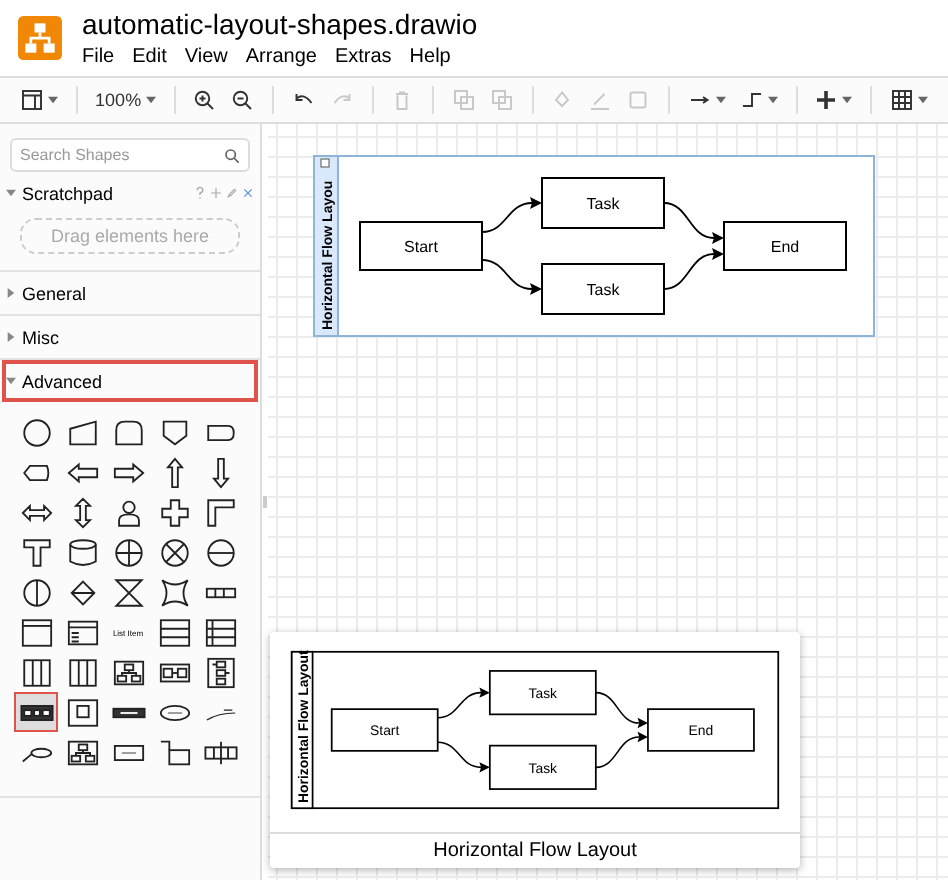 Image resolution: width=948 pixels, height=880 pixels. Describe the element at coordinates (174, 432) in the screenshot. I see `offpage-shape-icon` at that location.